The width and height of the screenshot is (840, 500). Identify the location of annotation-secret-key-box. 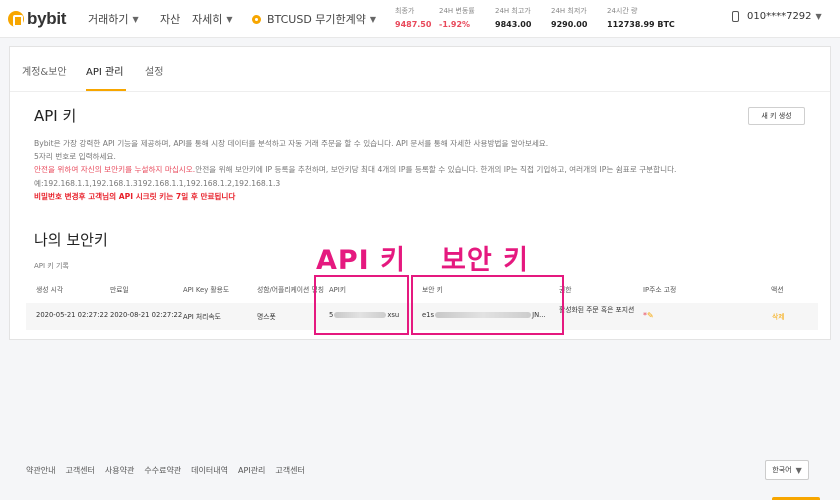
(487, 305).